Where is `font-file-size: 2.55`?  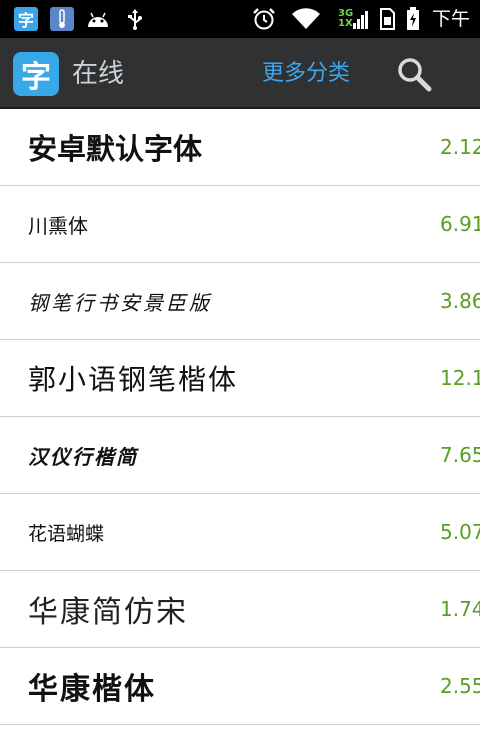
font-file-size: 2.55 is located at coordinates (460, 686).